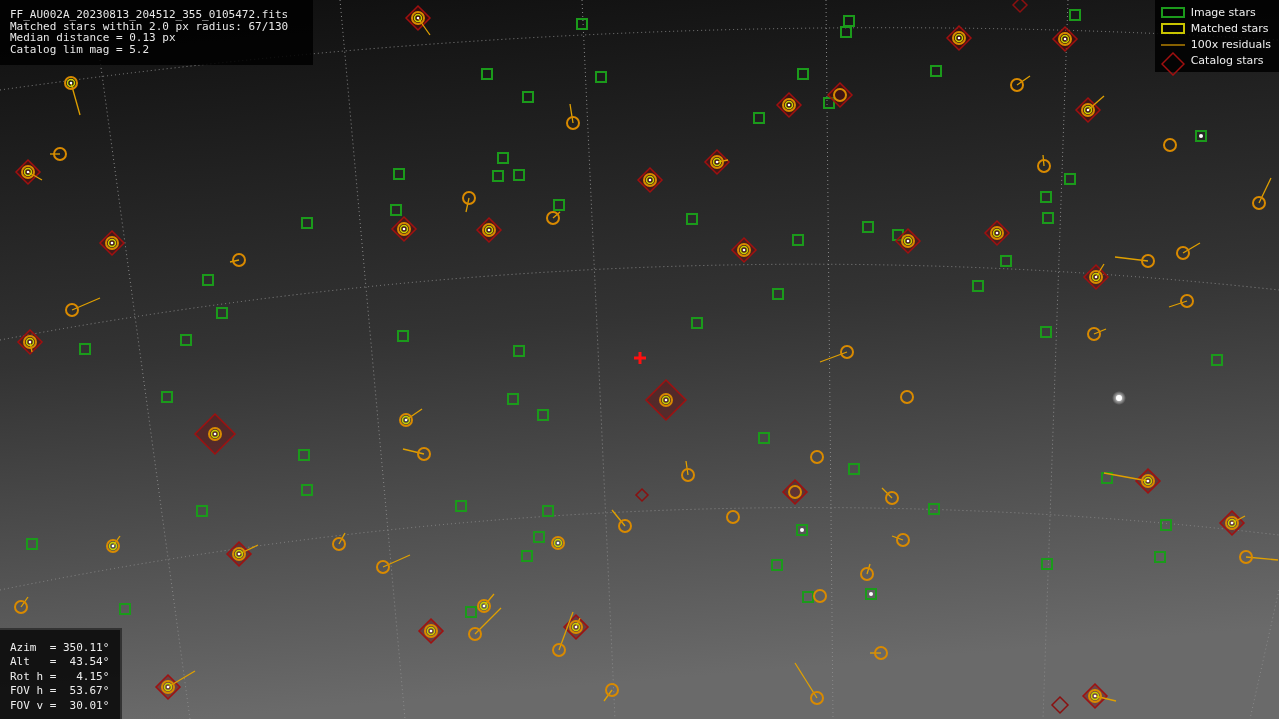 This screenshot has width=1279, height=719. I want to click on pointing-text: Azim = 350.11°, so click(60, 647).